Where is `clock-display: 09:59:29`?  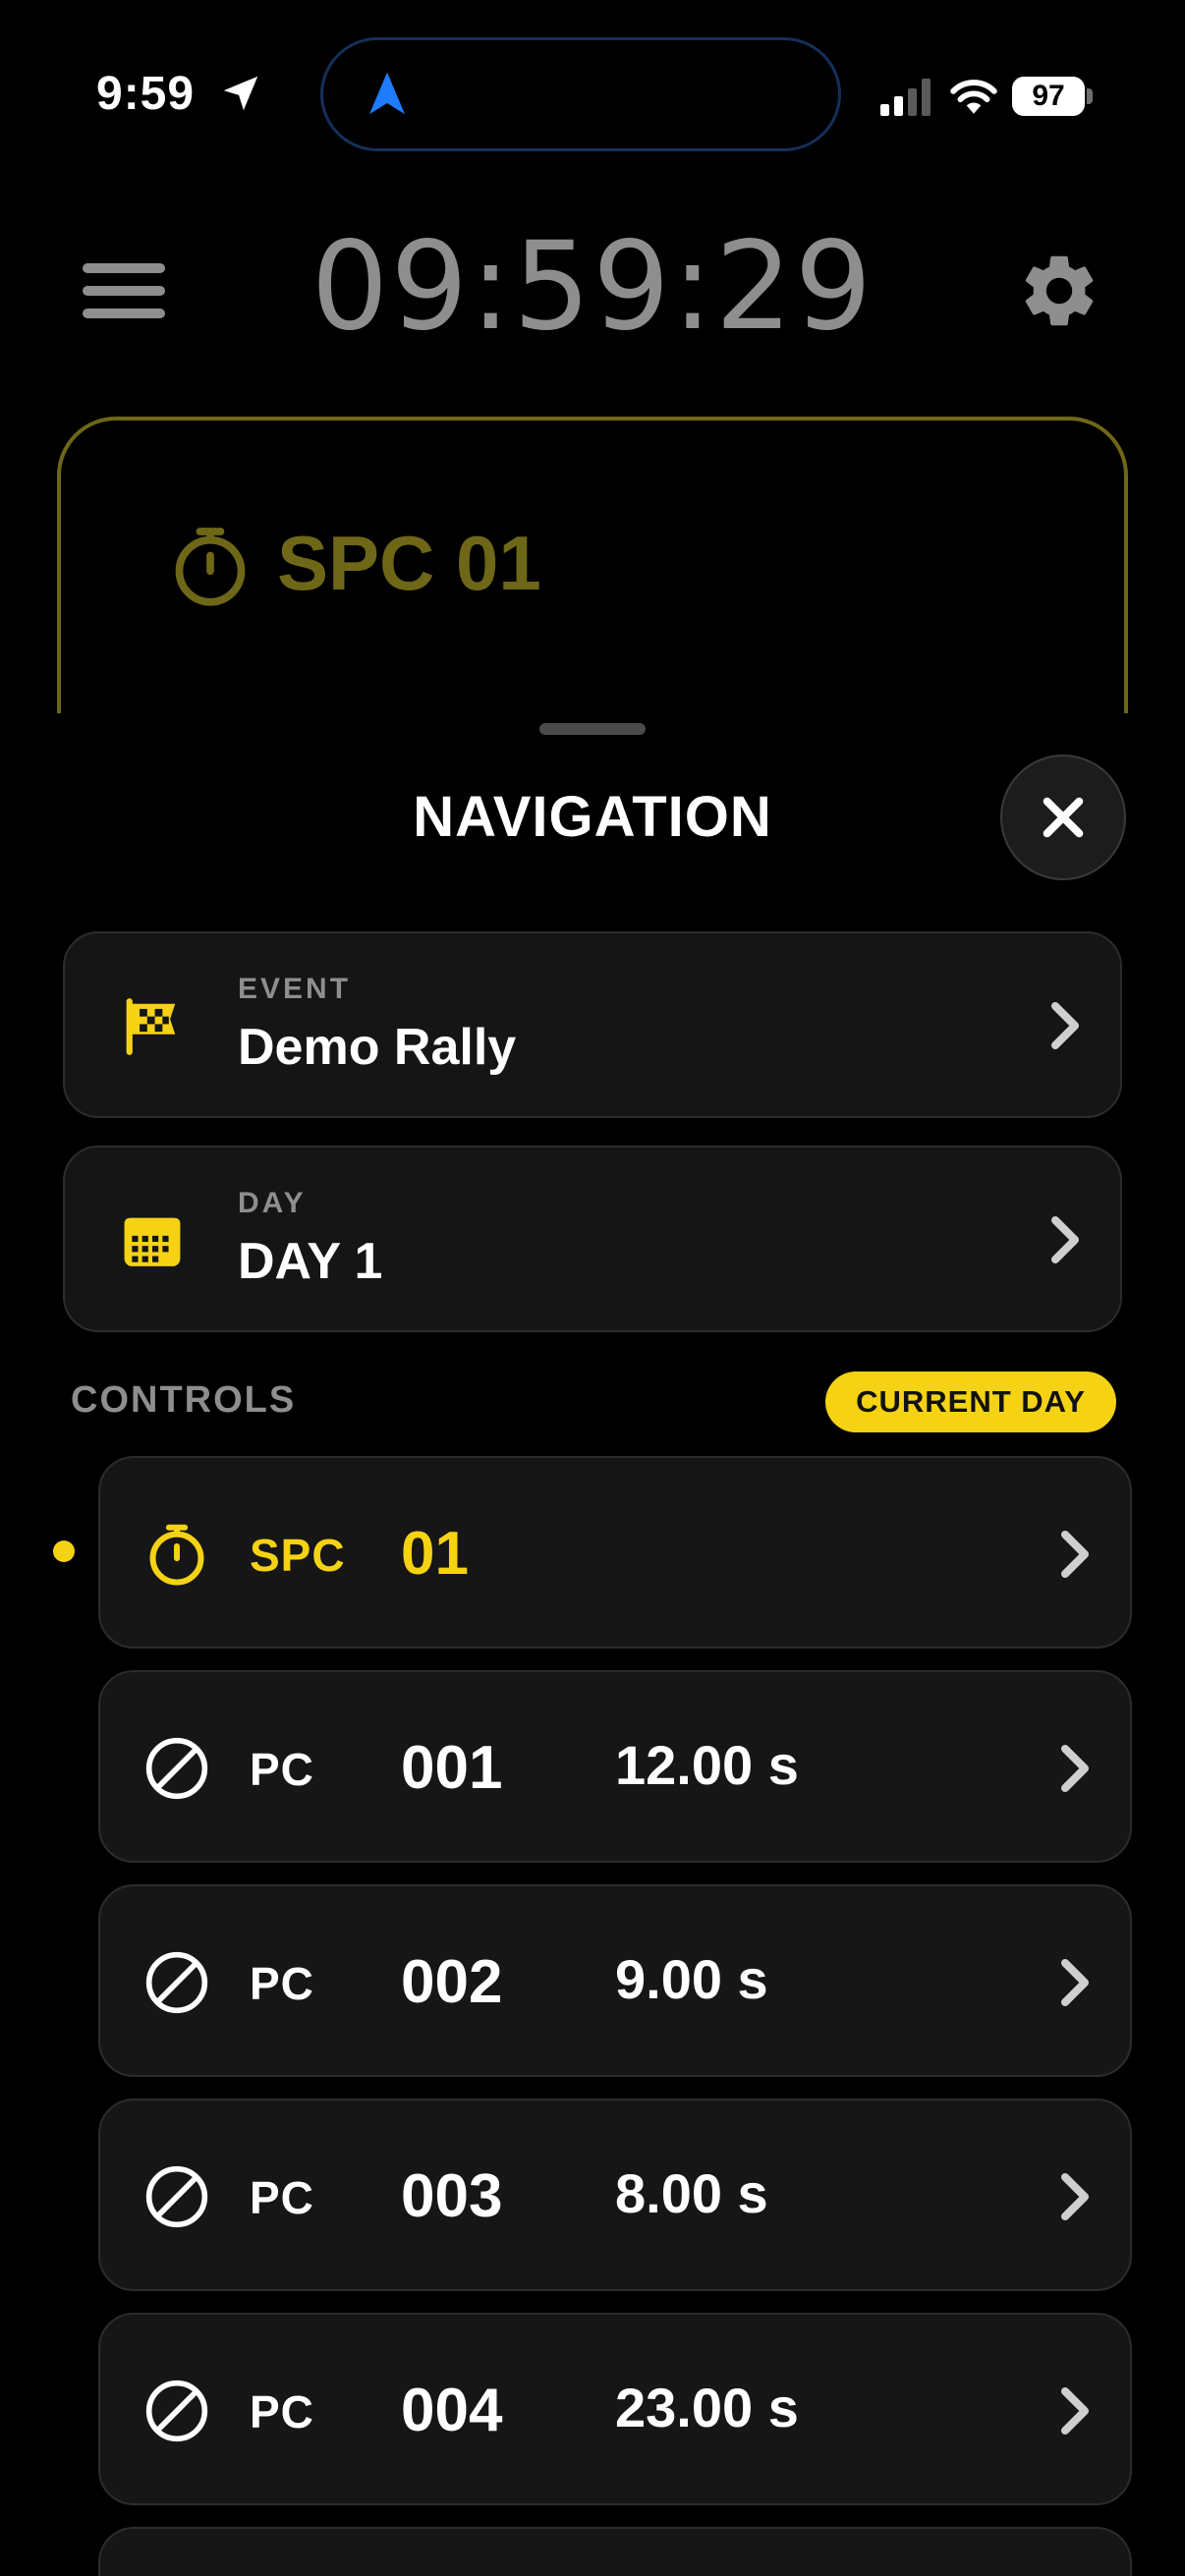 clock-display: 09:59:29 is located at coordinates (592, 287).